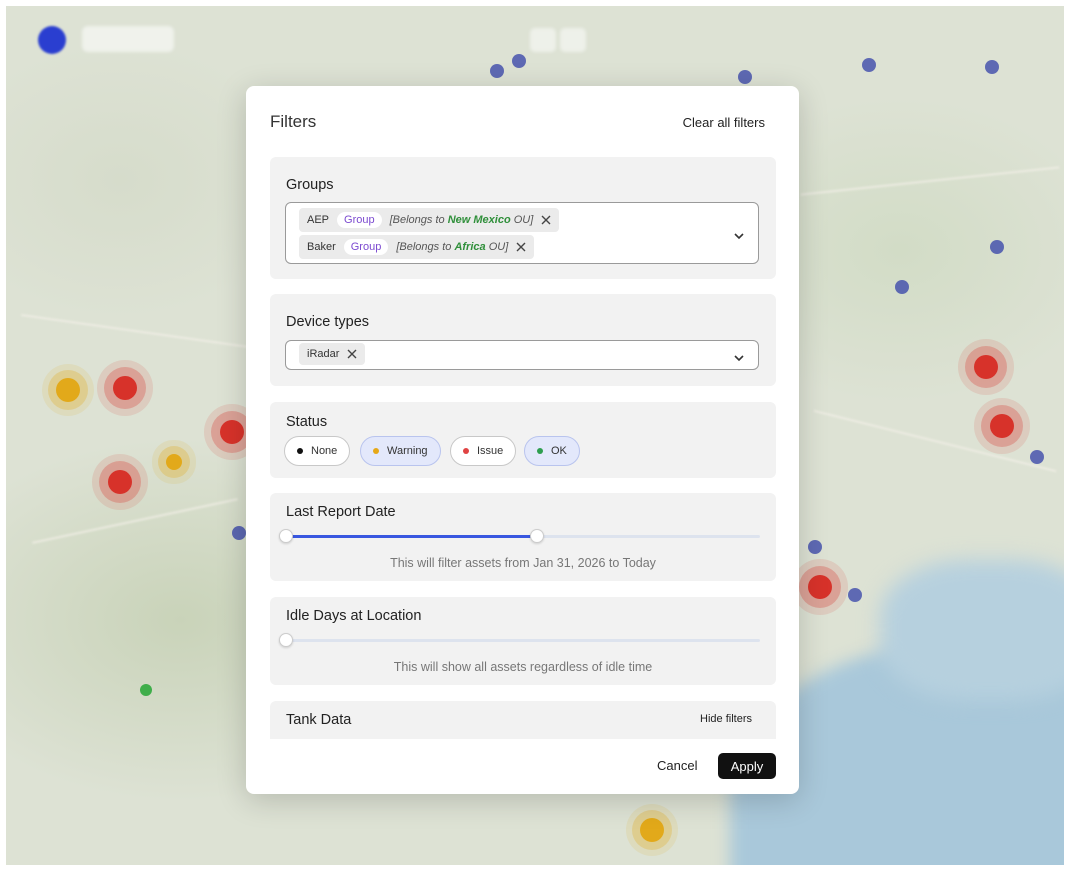 The width and height of the screenshot is (1070, 871). What do you see at coordinates (412, 536) in the screenshot?
I see `slider-fill` at bounding box center [412, 536].